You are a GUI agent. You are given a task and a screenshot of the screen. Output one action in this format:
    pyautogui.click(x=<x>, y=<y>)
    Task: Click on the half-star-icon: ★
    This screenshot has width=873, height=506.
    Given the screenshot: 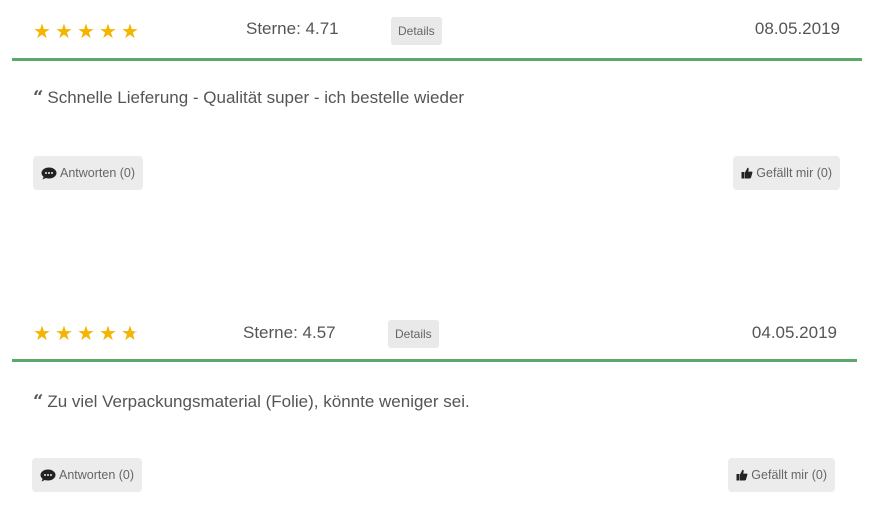 What is the action you would take?
    pyautogui.click(x=131, y=334)
    